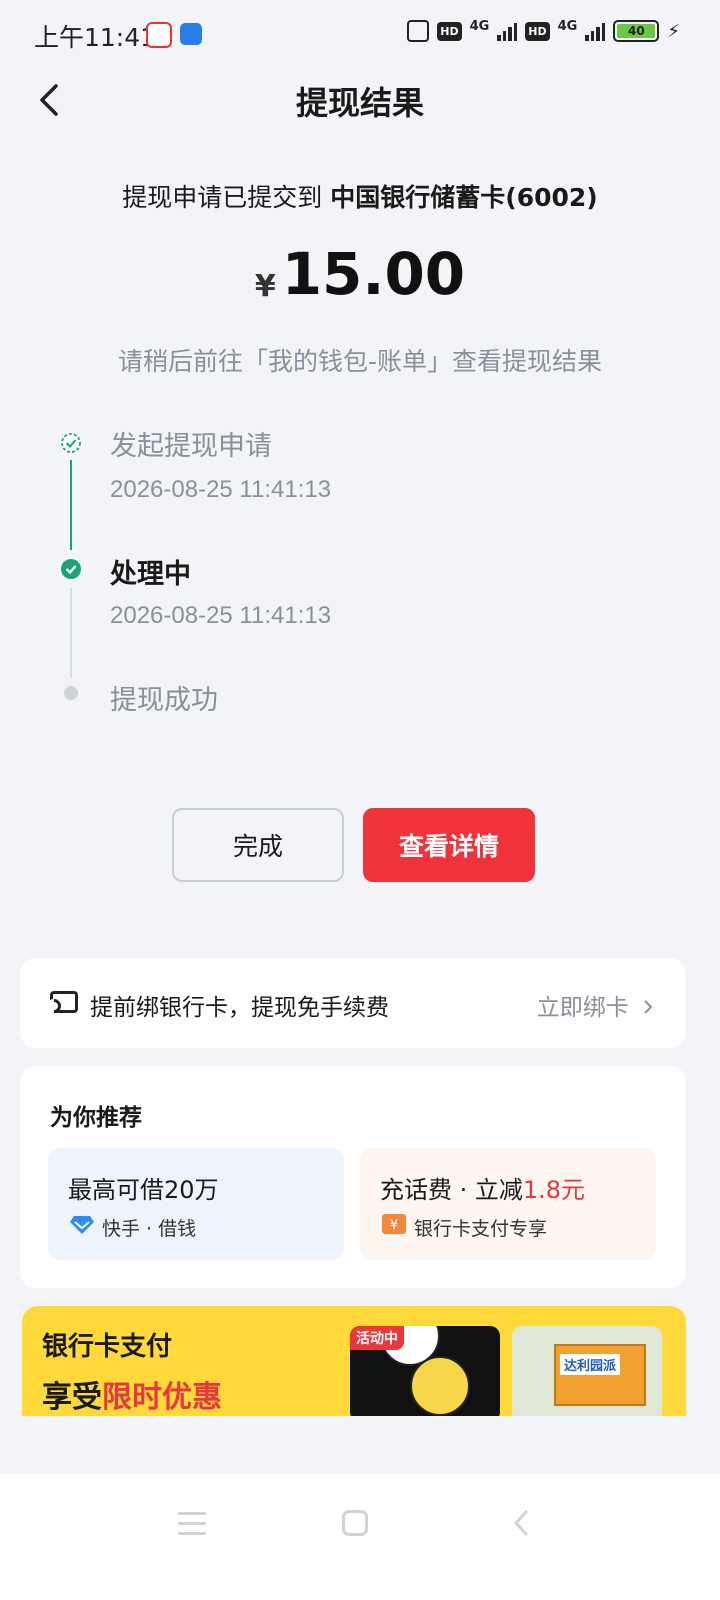  What do you see at coordinates (479, 26) in the screenshot?
I see `network-type-1: 4G` at bounding box center [479, 26].